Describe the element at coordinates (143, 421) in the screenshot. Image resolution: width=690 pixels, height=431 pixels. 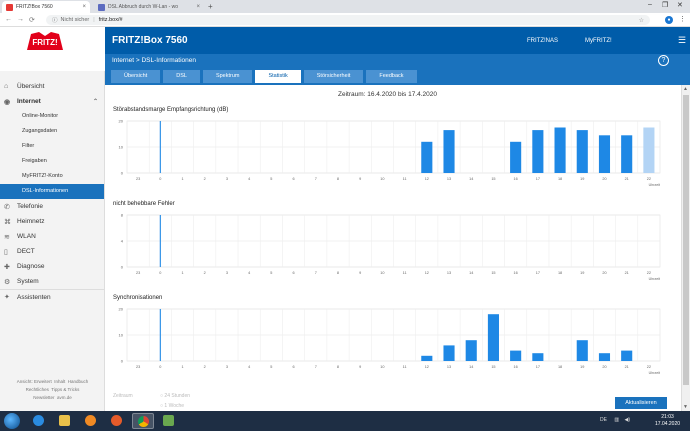
I see `taskbar-chrome` at that location.